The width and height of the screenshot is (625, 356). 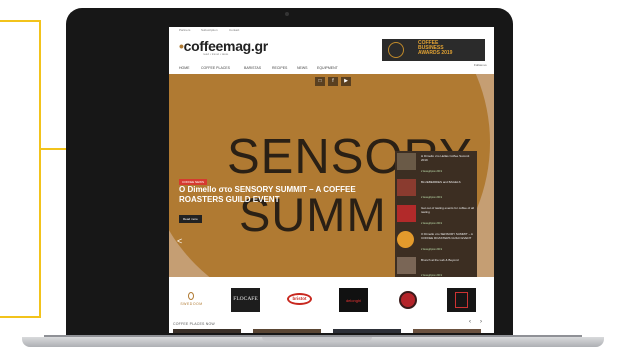 I want to click on partner-name: bristot, so click(x=299, y=298).